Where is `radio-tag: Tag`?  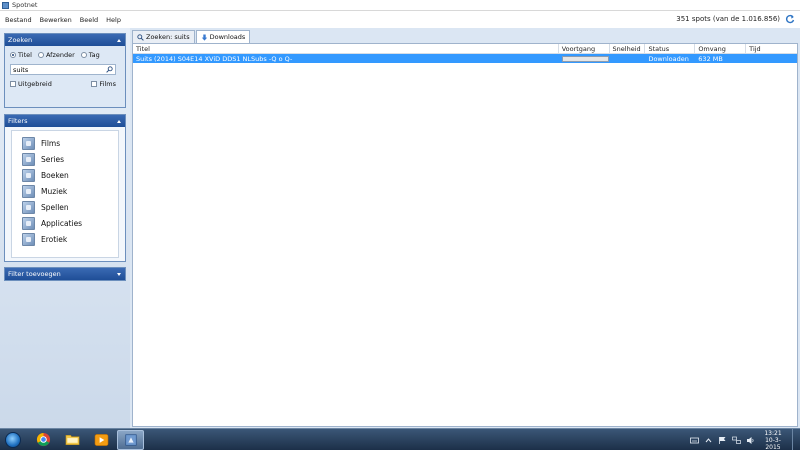
radio-tag: Tag is located at coordinates (90, 55).